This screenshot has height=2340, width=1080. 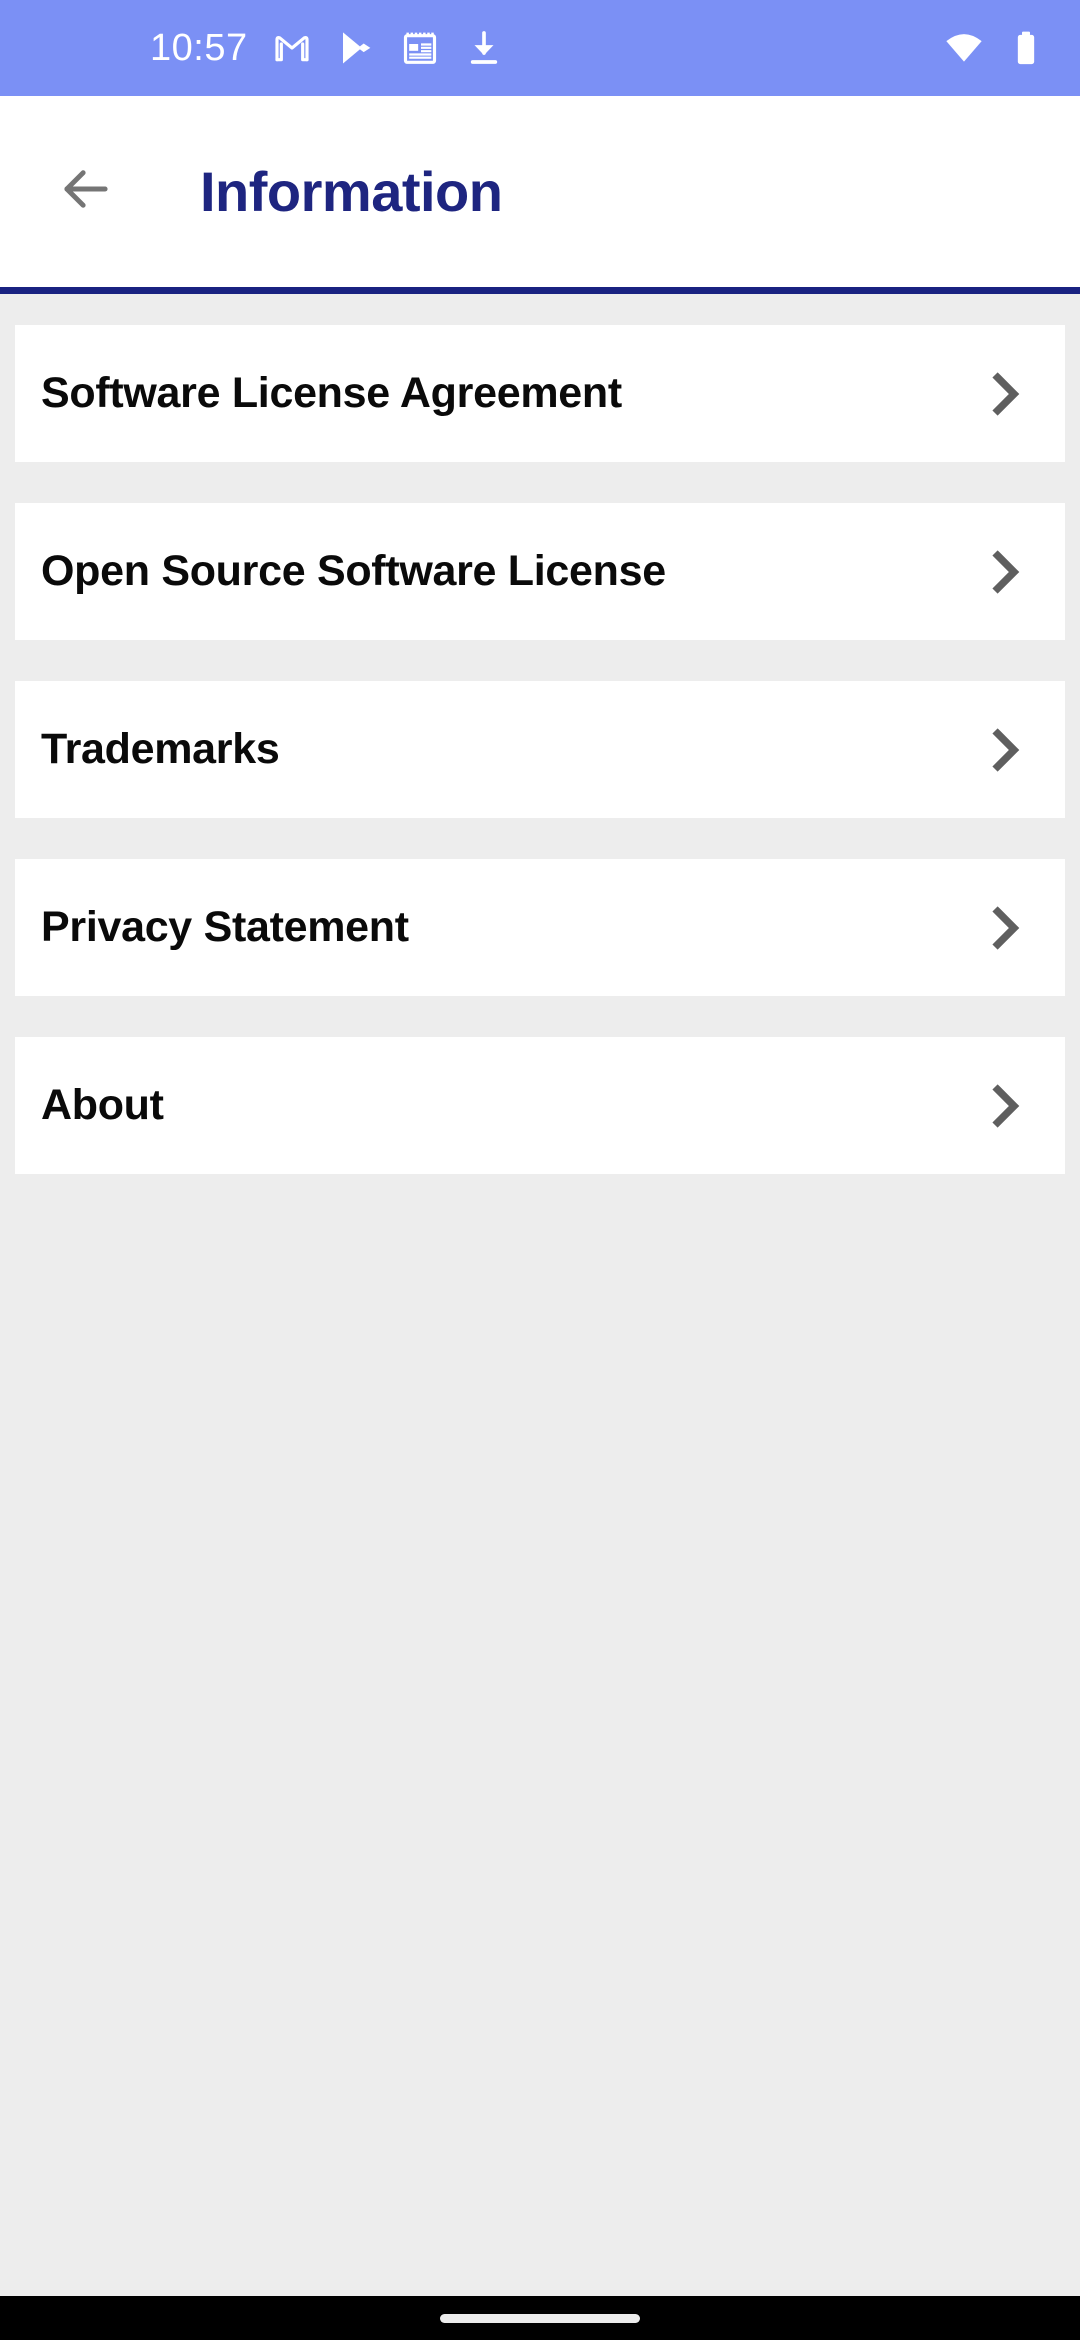 I want to click on status-bar-right, so click(x=995, y=48).